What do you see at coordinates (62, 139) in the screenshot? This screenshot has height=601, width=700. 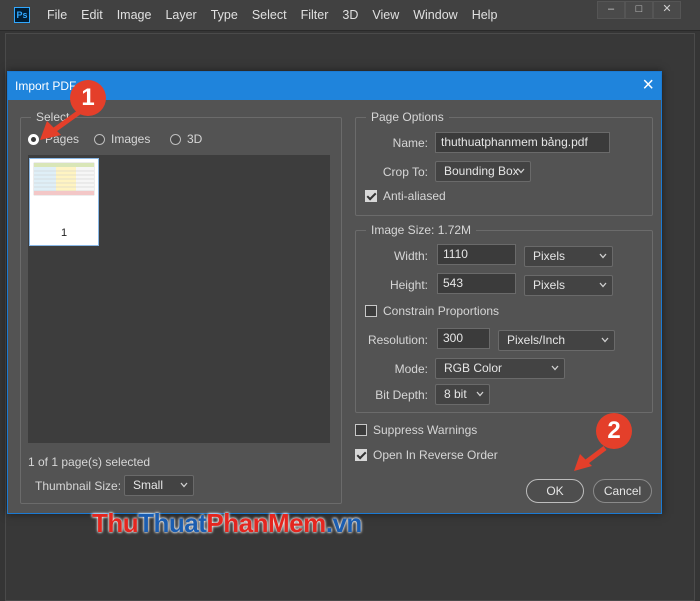 I see `pages-label: Pages` at bounding box center [62, 139].